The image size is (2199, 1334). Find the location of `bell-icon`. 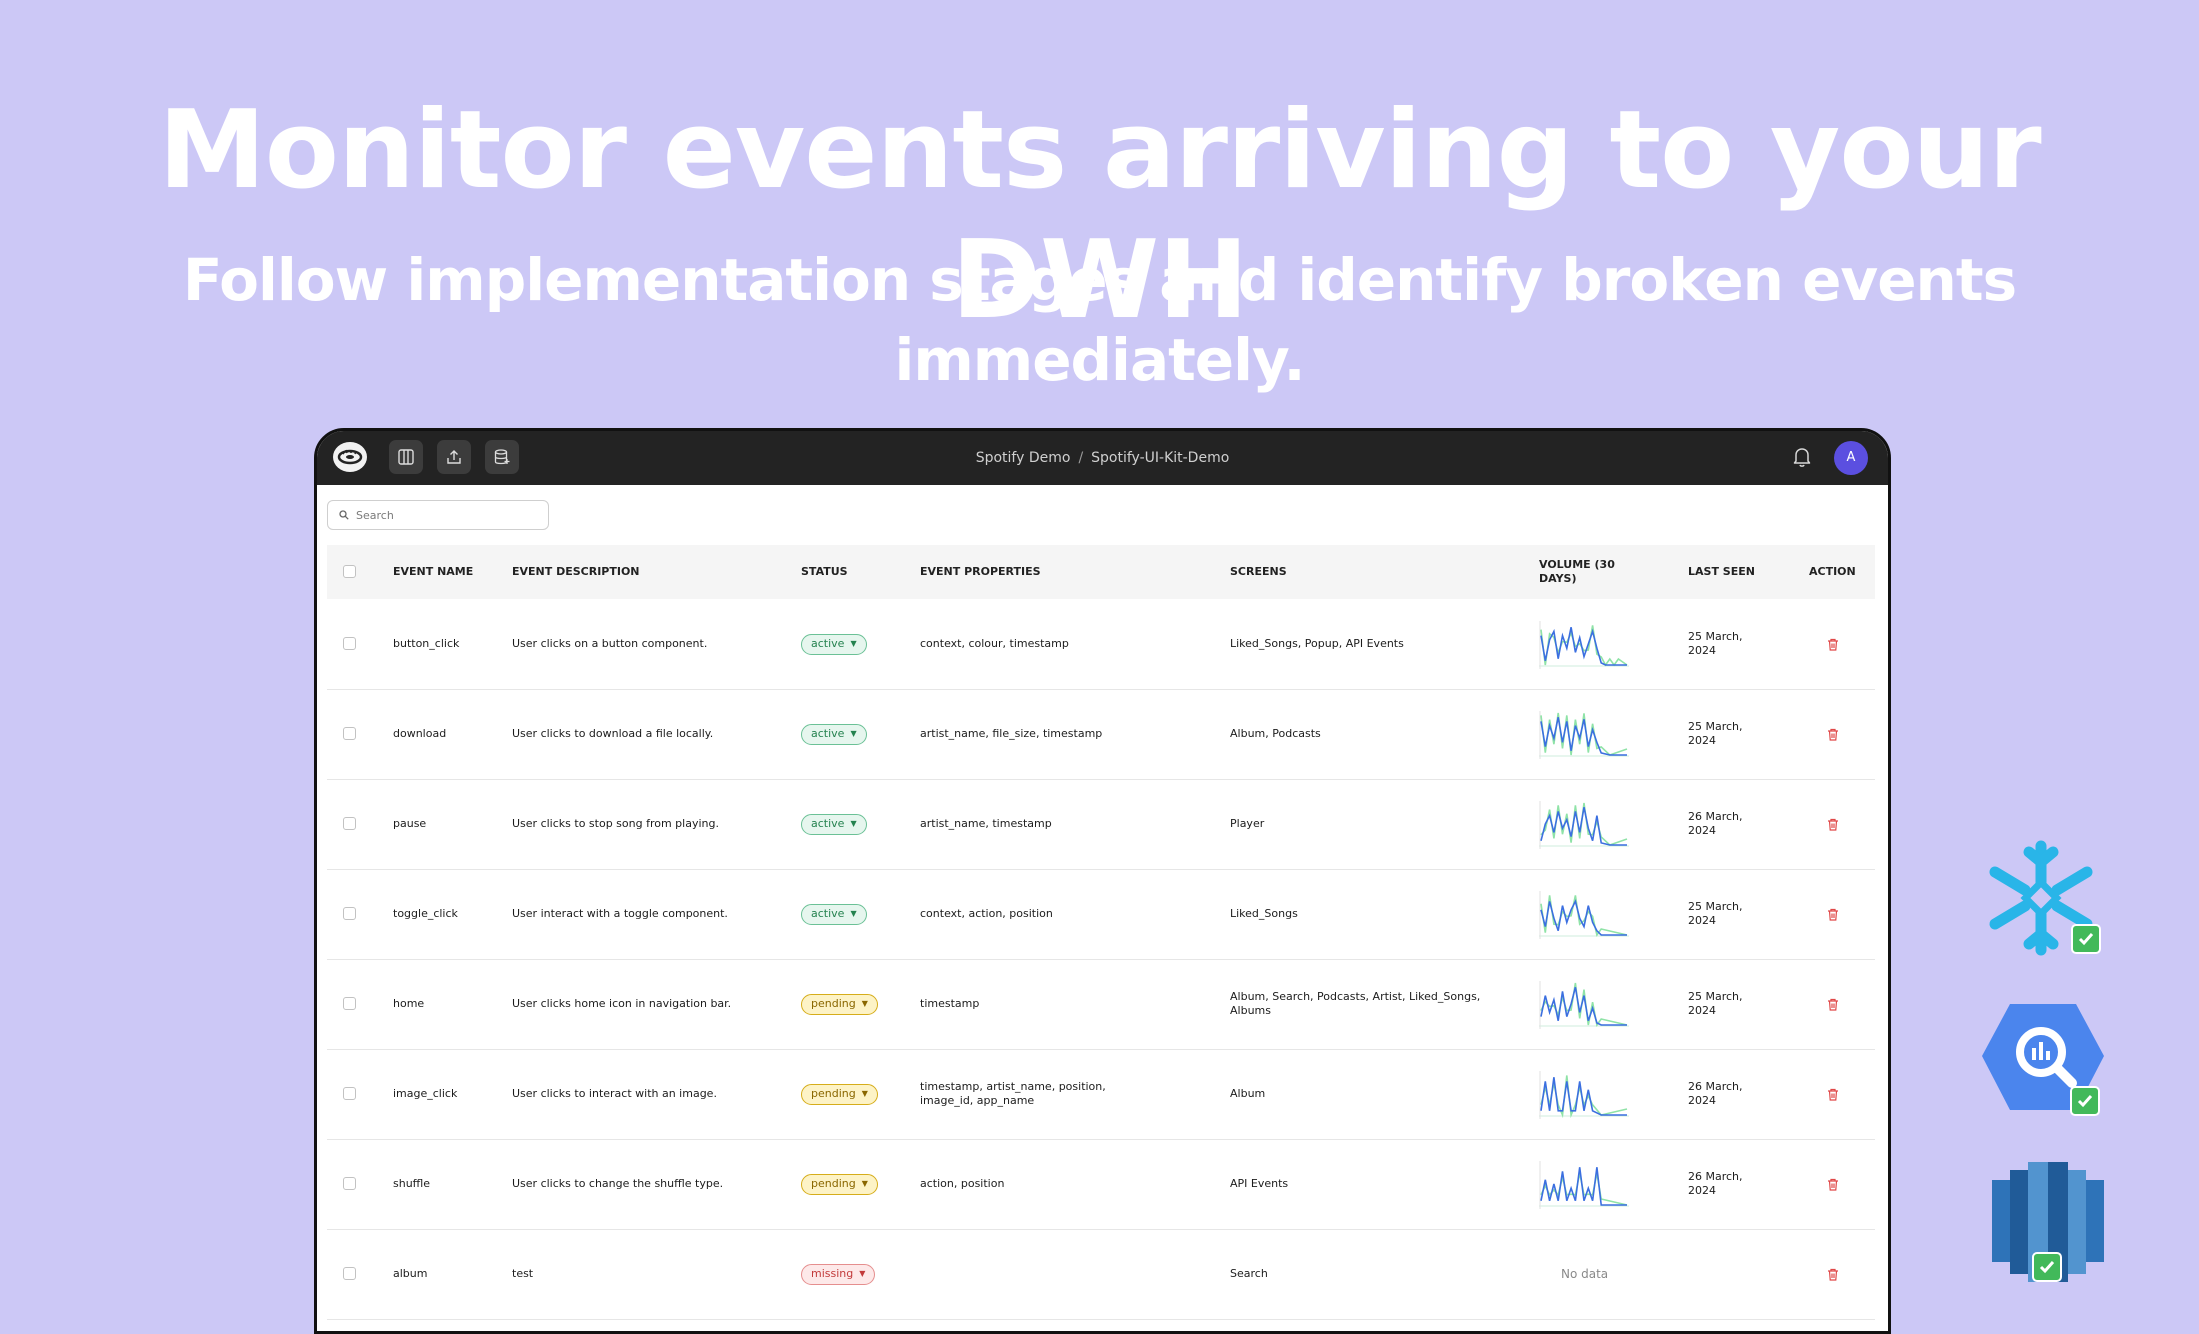

bell-icon is located at coordinates (1802, 457).